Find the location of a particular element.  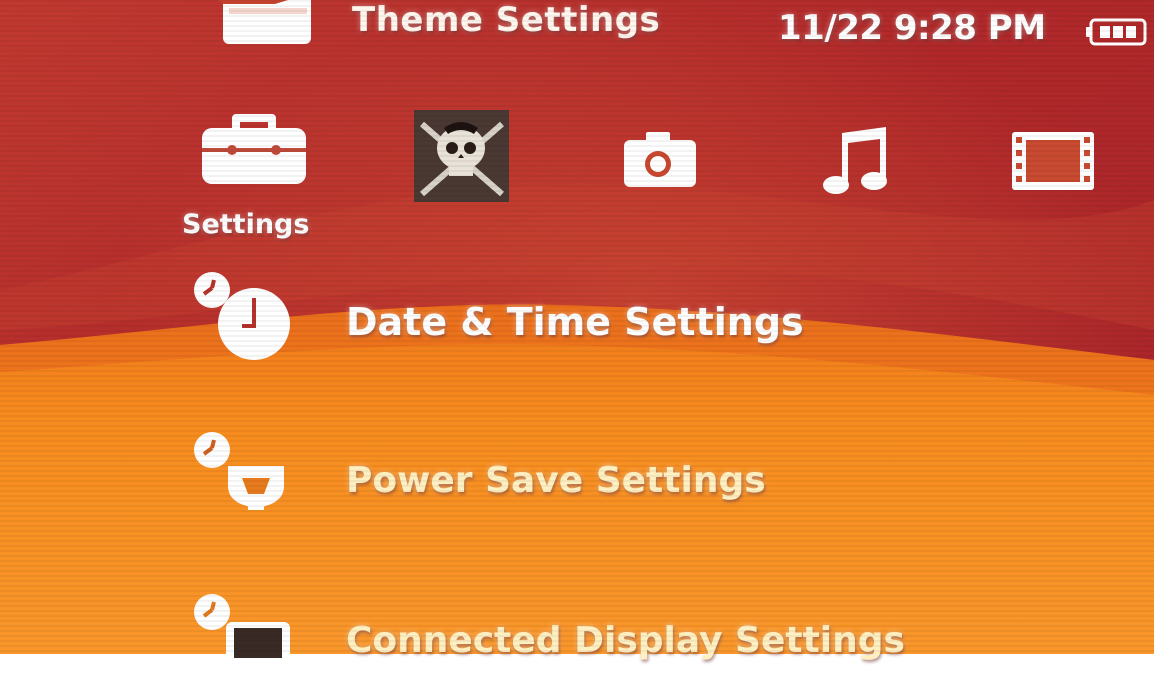

camera-icon is located at coordinates (660, 159).